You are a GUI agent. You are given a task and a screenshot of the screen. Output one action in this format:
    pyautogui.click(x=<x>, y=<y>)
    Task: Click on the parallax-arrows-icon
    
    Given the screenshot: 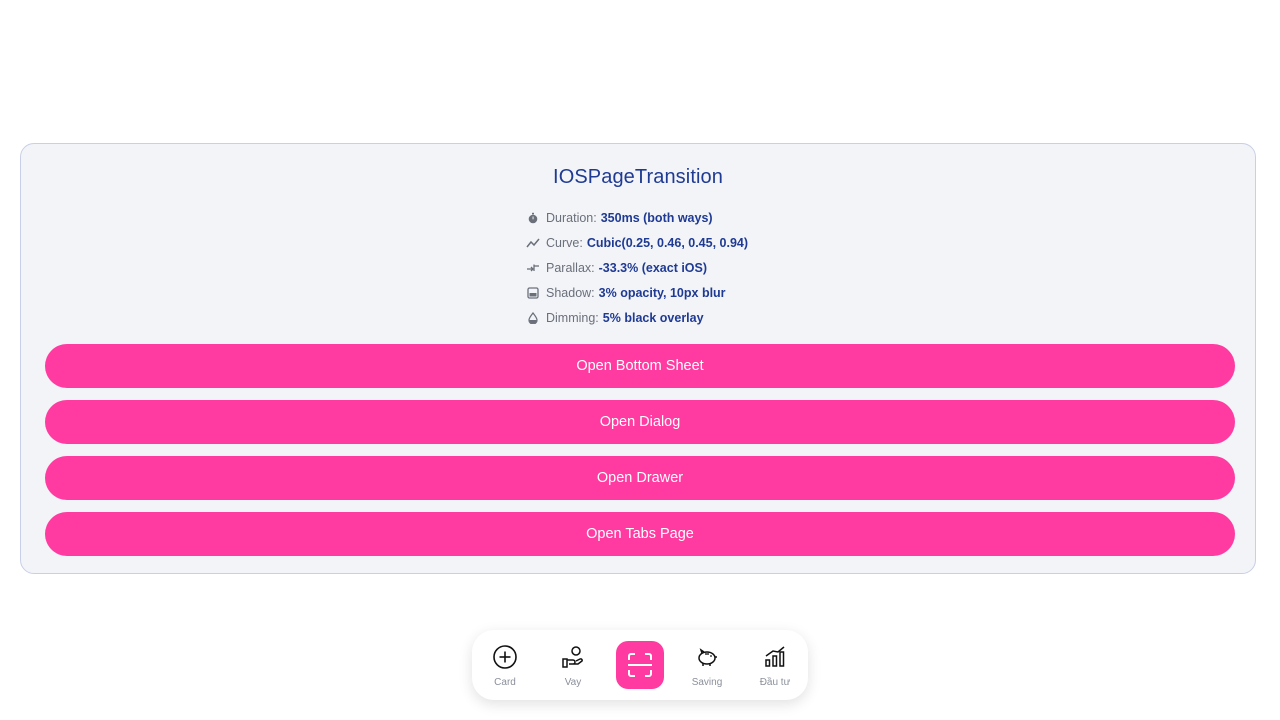 What is the action you would take?
    pyautogui.click(x=533, y=268)
    